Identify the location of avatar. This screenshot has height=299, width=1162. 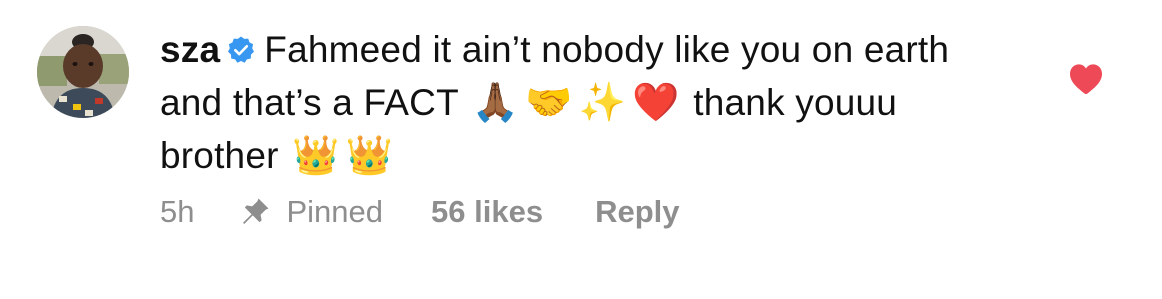
(83, 72).